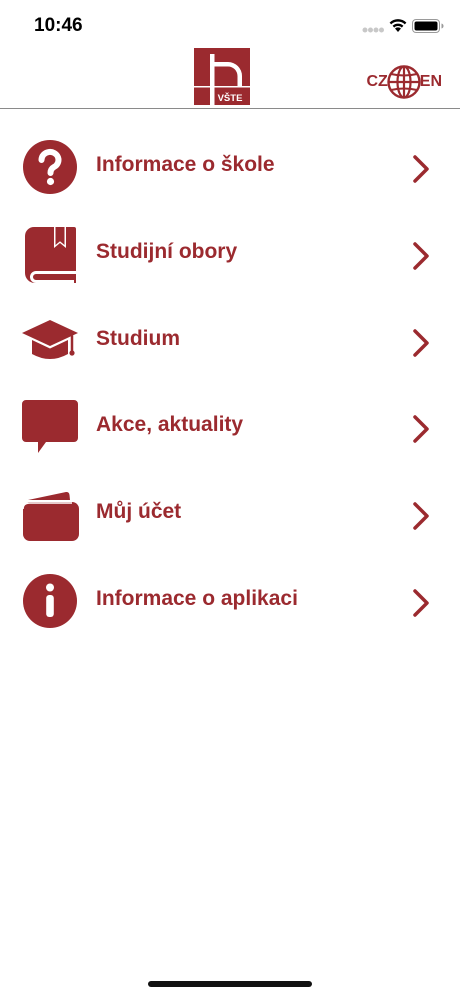  I want to click on info-circle-icon, so click(50, 600).